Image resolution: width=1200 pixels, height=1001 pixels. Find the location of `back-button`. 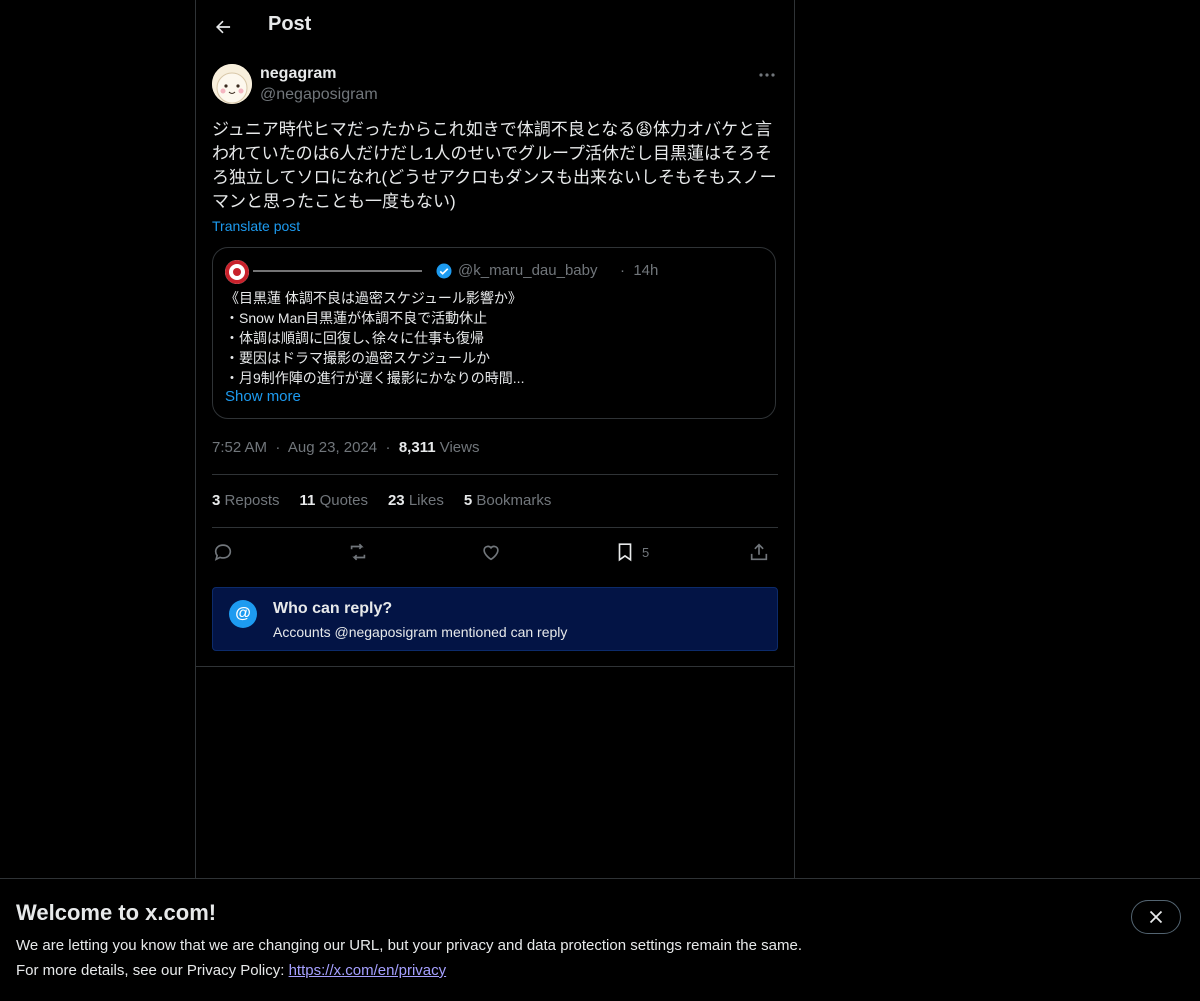

back-button is located at coordinates (223, 27).